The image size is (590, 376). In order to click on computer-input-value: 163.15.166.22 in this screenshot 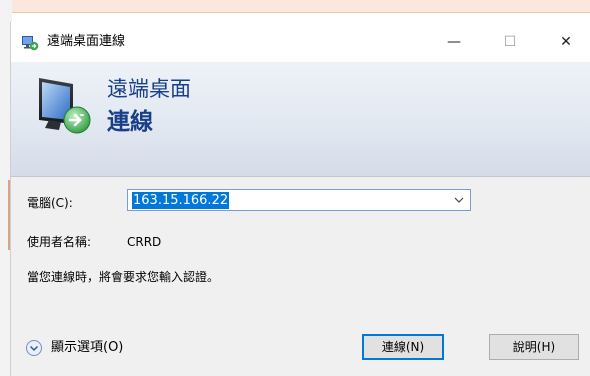, I will do `click(181, 200)`.